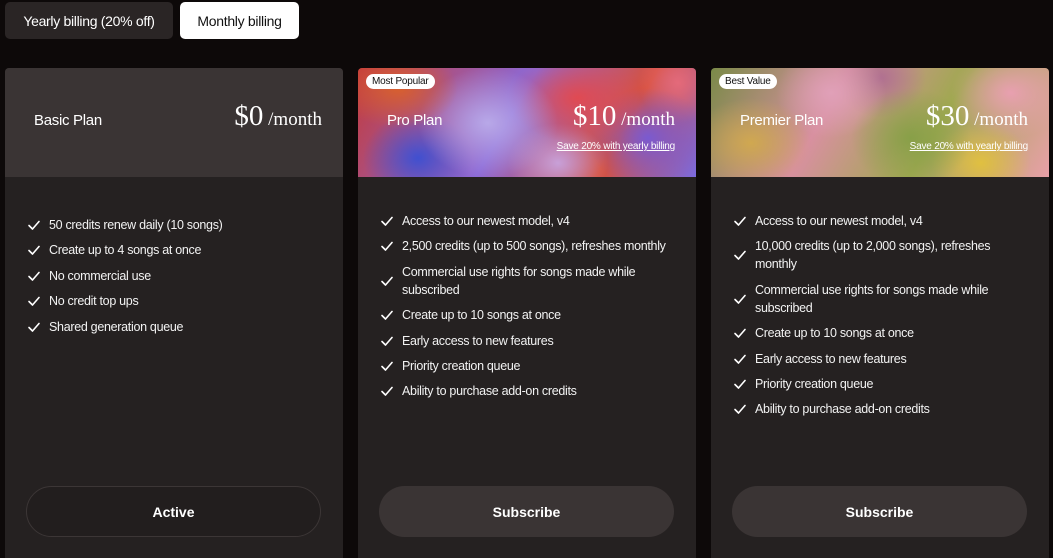 Image resolution: width=1053 pixels, height=558 pixels. I want to click on price-amount: $0, so click(249, 116).